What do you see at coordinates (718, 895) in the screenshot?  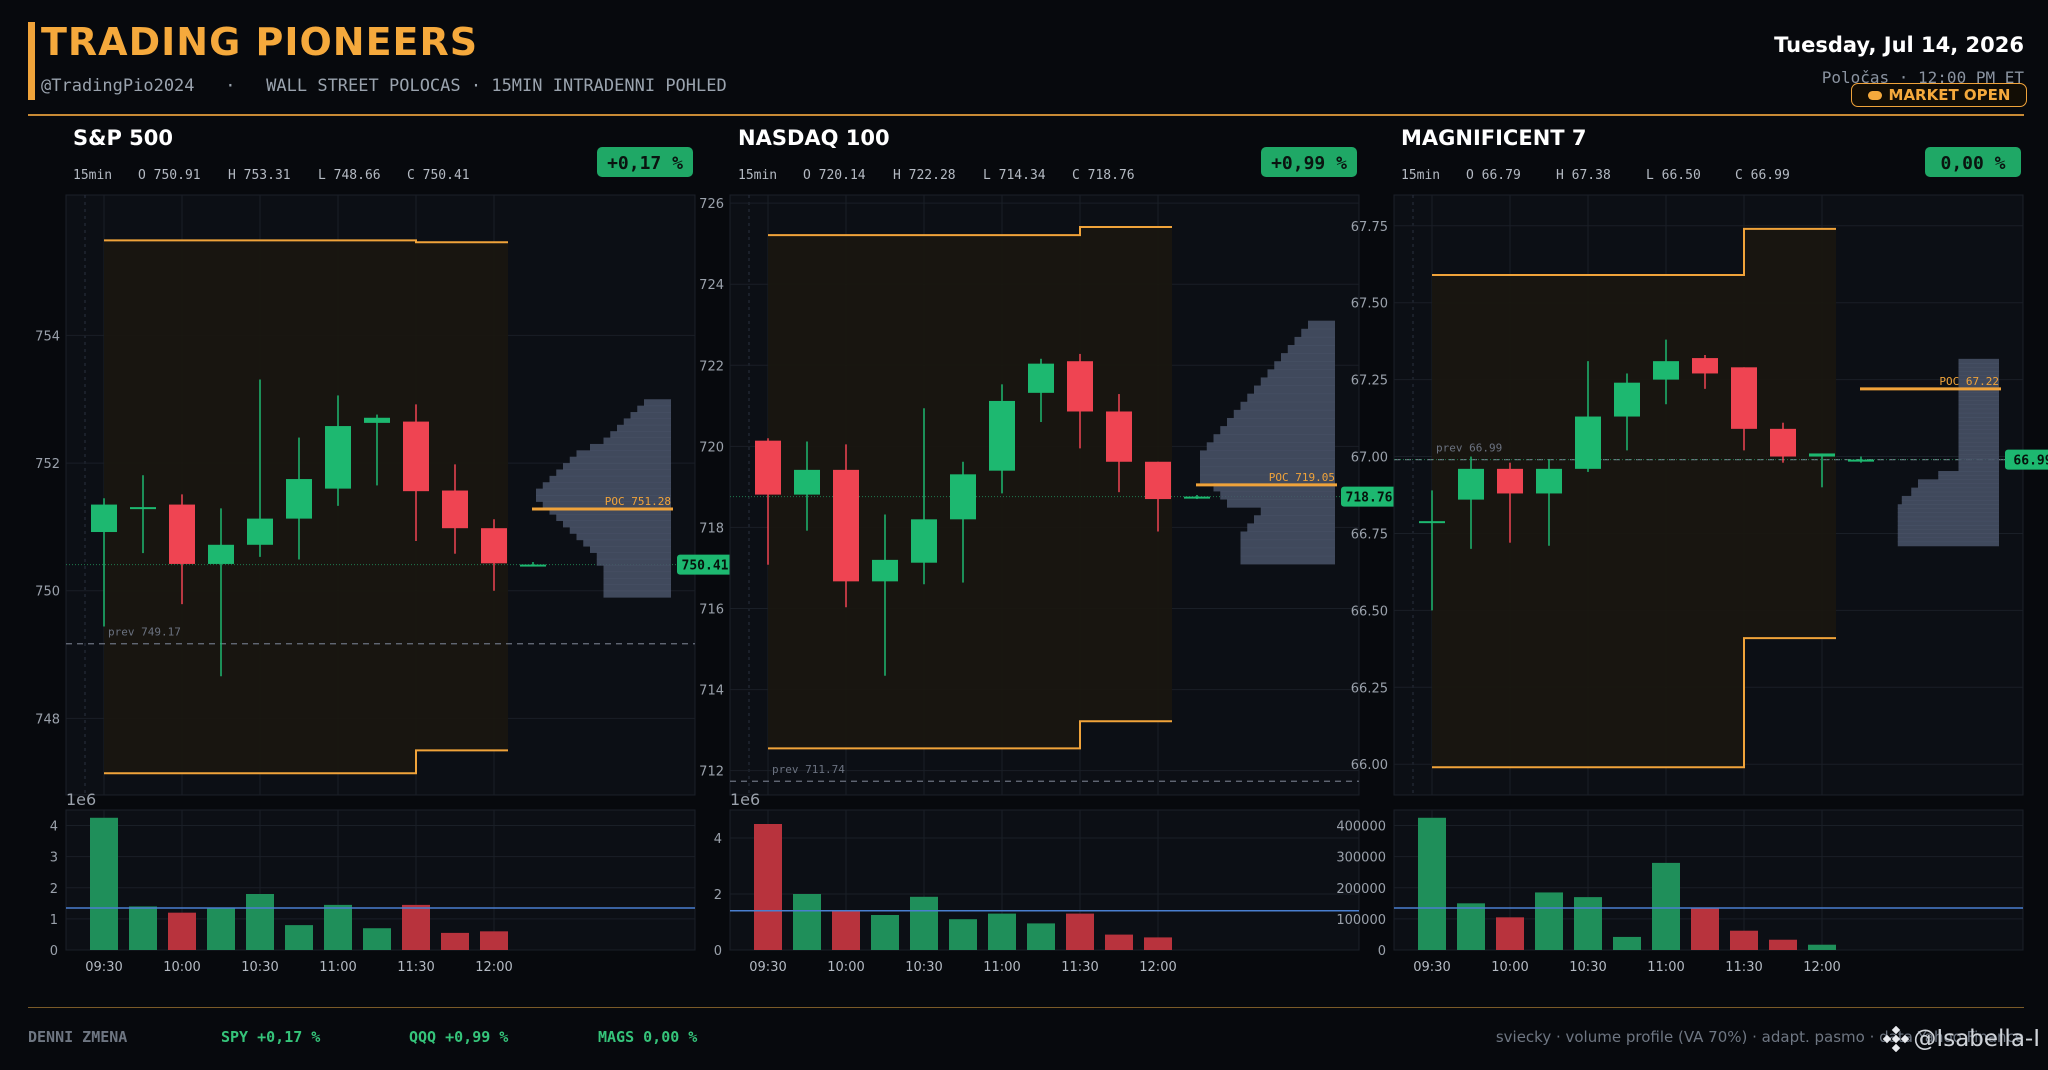 I see `vol-y-tick-label: 2` at bounding box center [718, 895].